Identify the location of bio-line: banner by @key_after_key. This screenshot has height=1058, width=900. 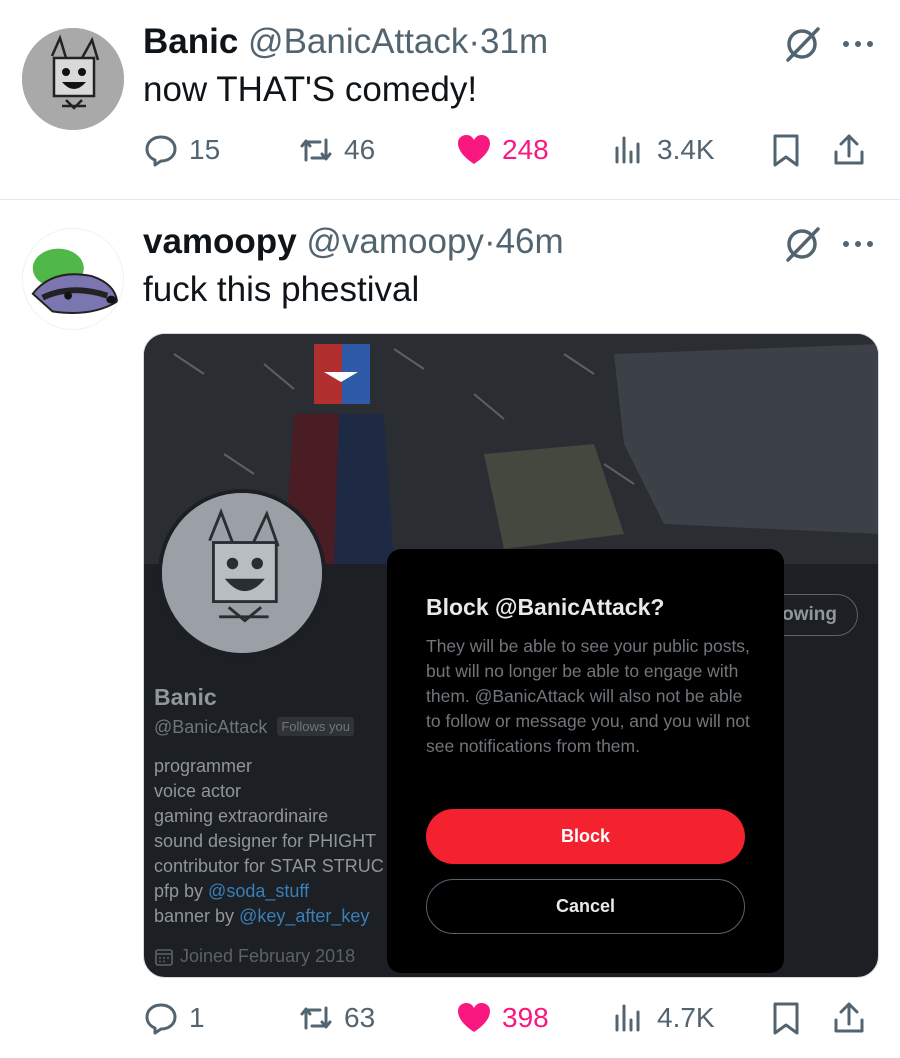
(274, 916).